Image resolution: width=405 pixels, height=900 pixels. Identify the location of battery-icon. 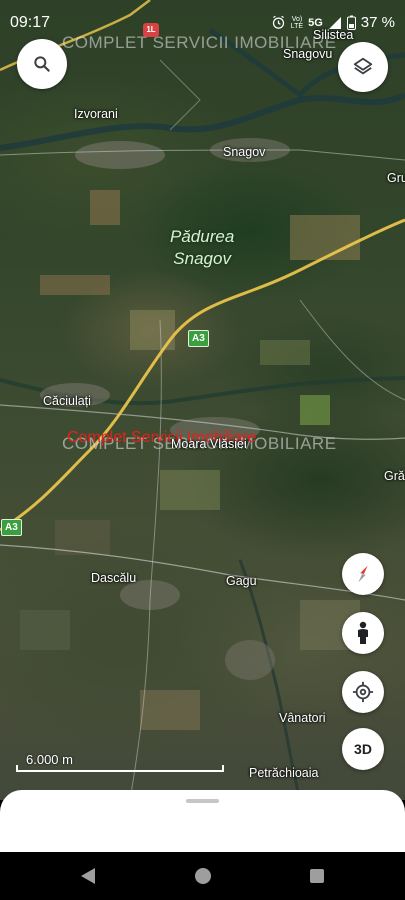
(351, 22).